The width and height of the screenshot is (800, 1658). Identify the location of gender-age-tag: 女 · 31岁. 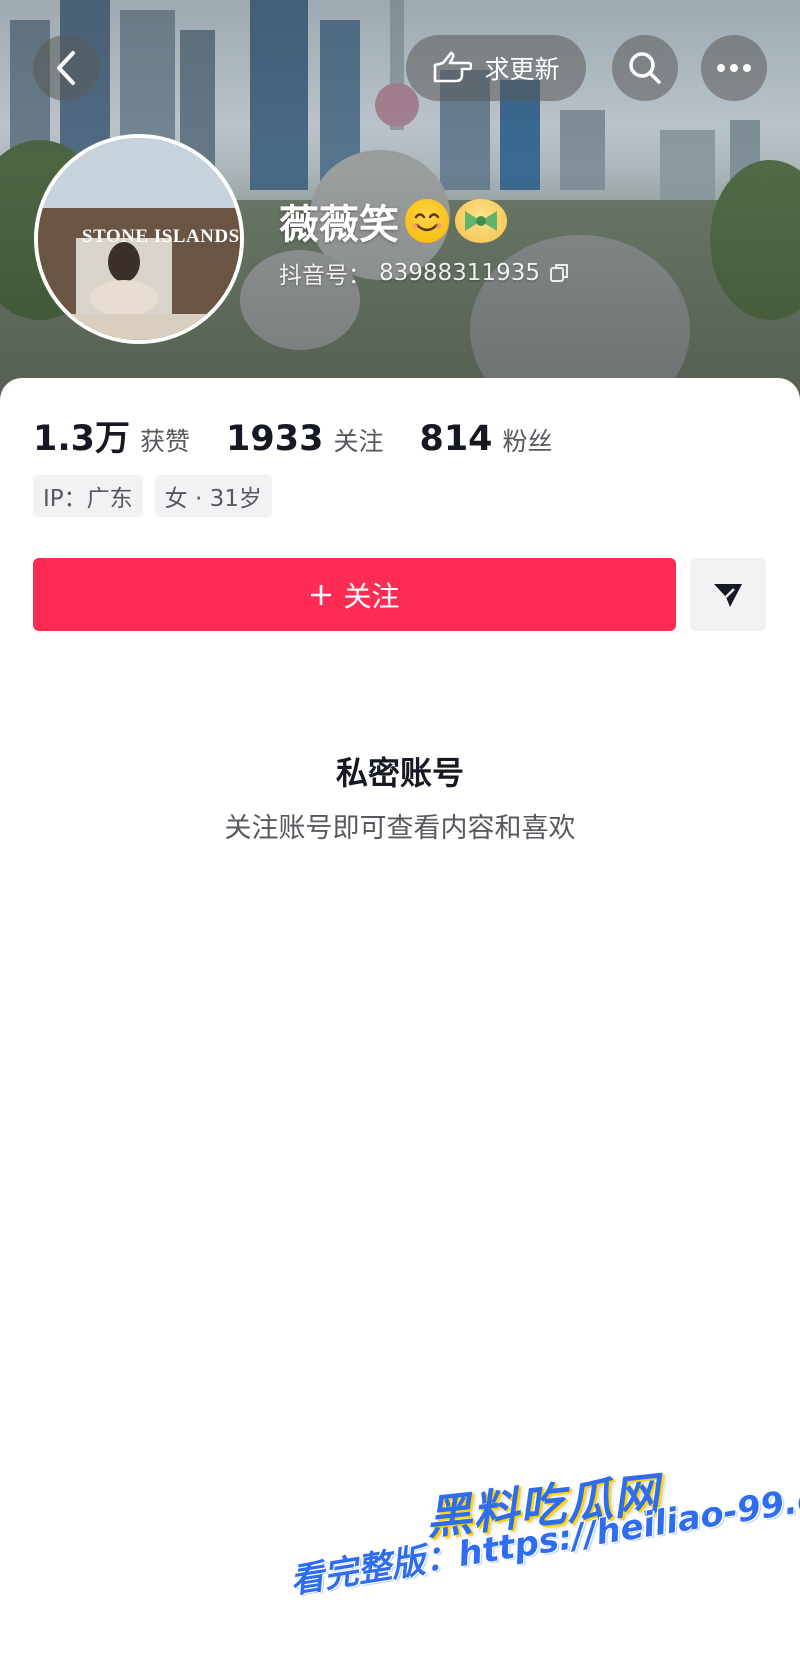
(213, 496).